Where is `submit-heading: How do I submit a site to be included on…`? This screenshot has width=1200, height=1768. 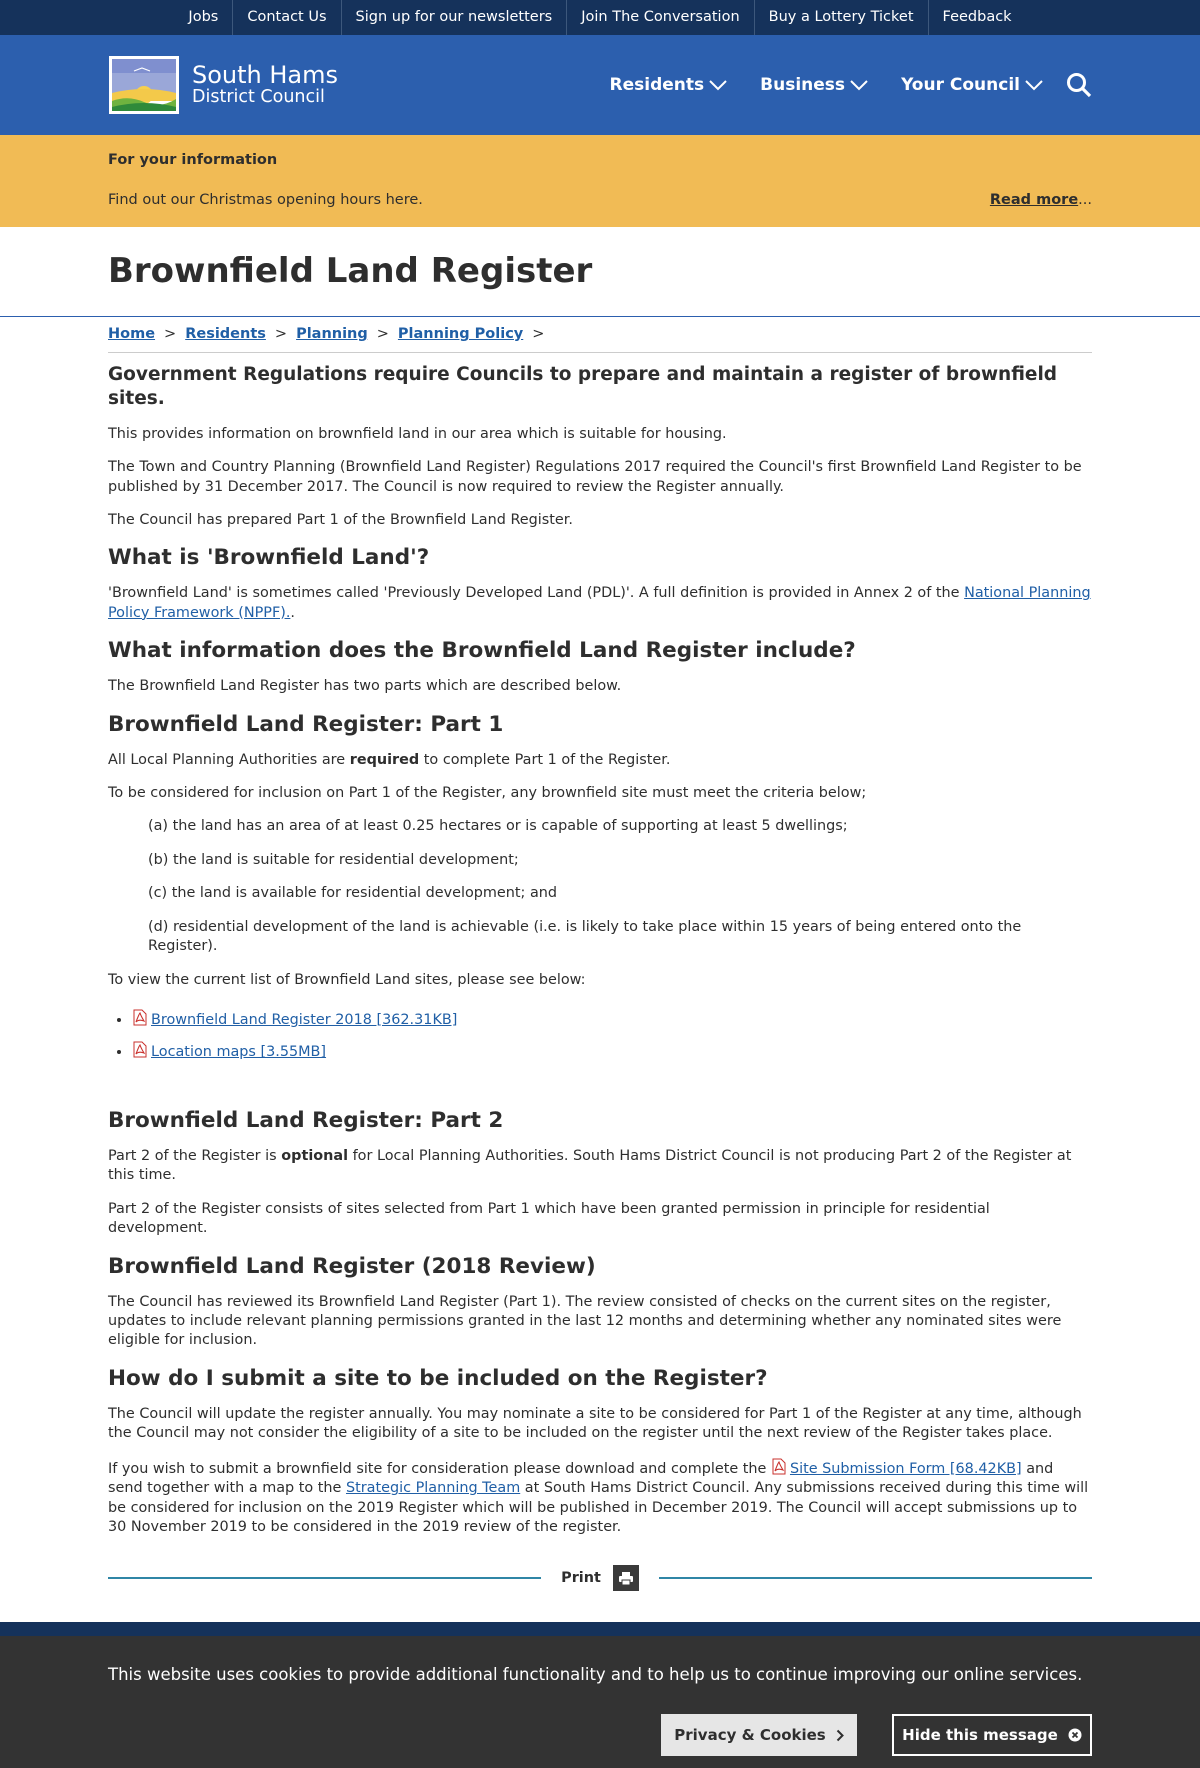
submit-heading: How do I submit a site to be included on… is located at coordinates (438, 1378).